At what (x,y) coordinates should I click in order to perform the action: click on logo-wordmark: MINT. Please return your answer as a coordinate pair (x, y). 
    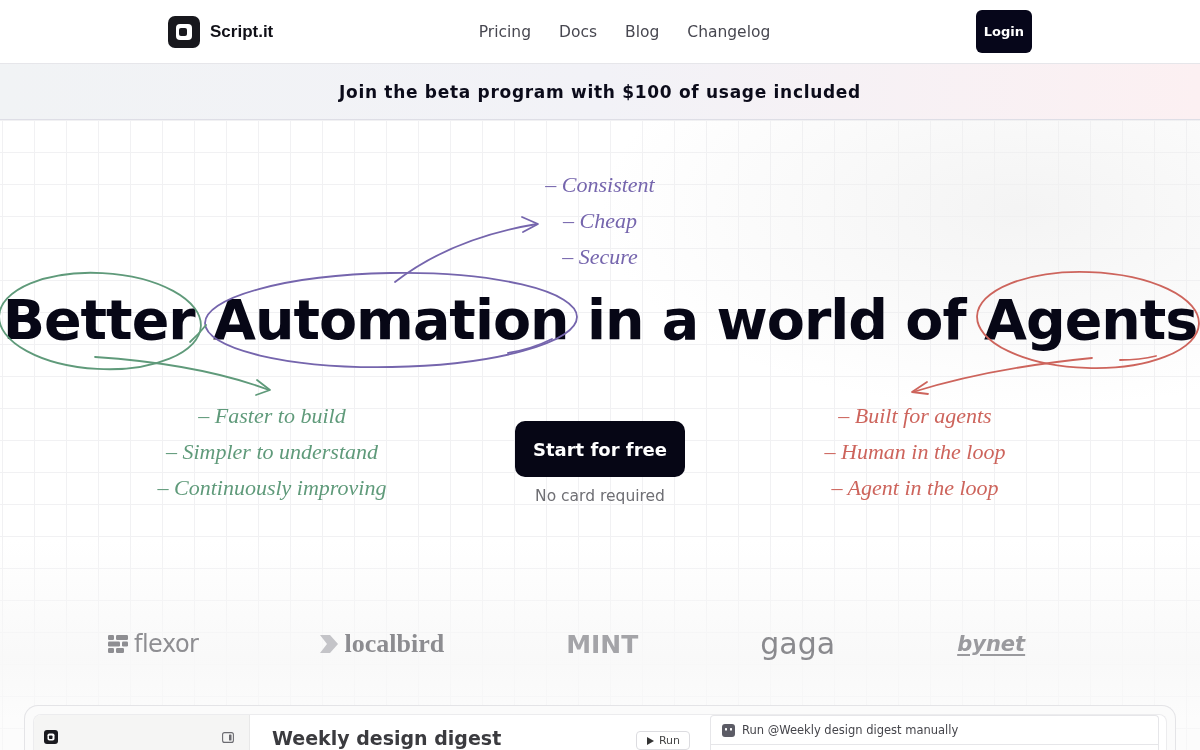
    Looking at the image, I should click on (602, 644).